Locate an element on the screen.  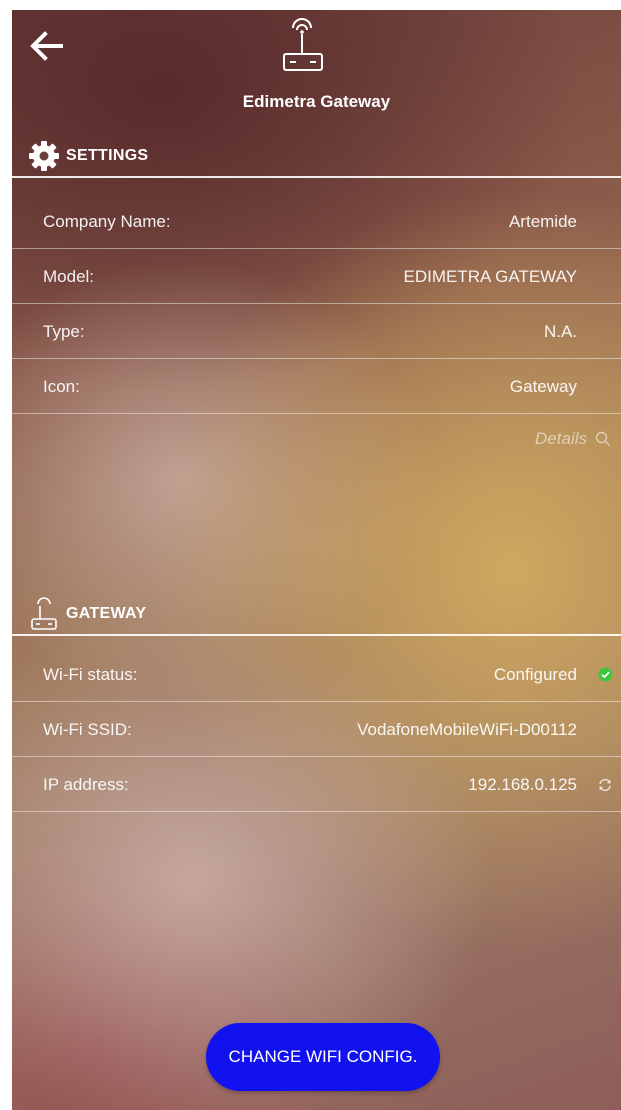
settings-title: SETTINGS is located at coordinates (107, 155).